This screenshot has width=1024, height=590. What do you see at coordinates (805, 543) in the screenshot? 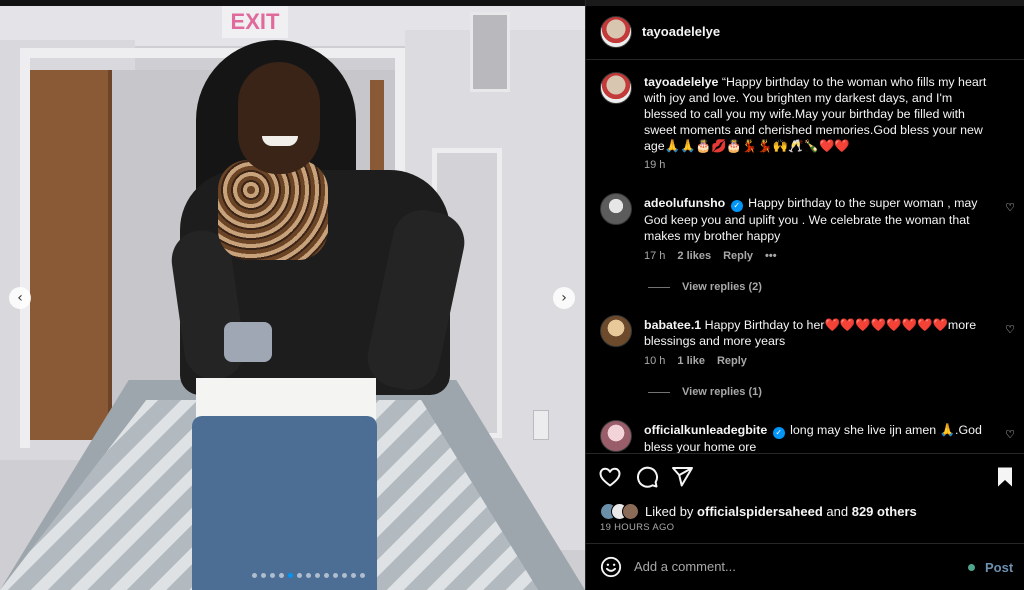
I see `comment-box-divider` at bounding box center [805, 543].